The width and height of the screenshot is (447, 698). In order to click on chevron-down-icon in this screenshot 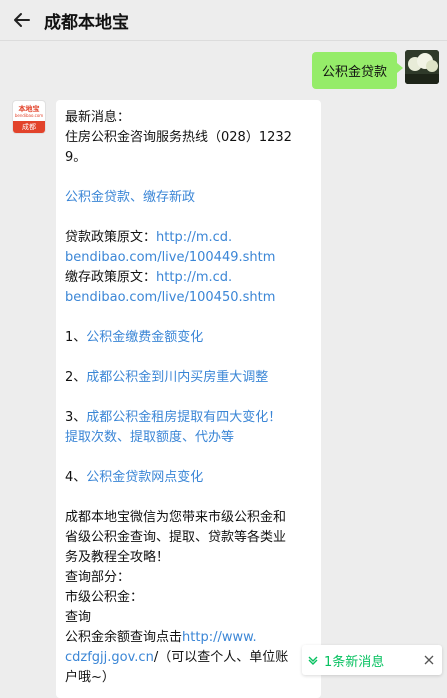, I will do `click(313, 660)`.